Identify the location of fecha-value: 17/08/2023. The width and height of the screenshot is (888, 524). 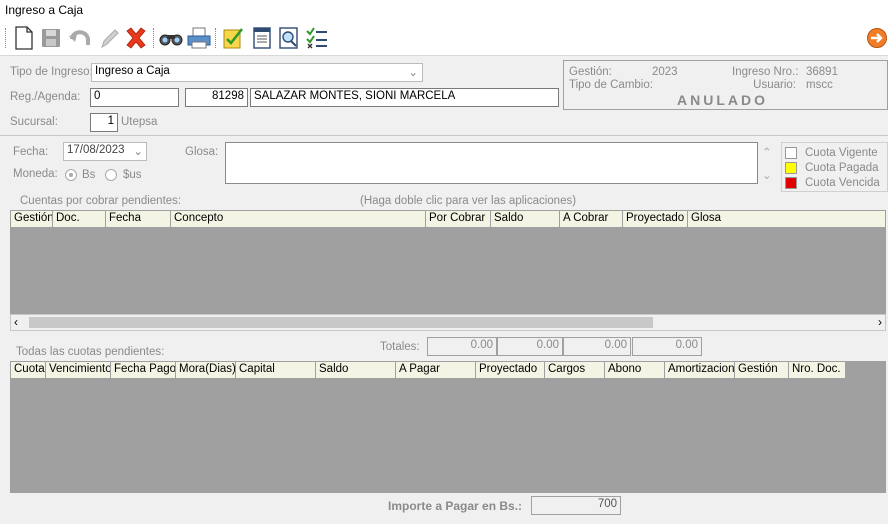
(96, 150).